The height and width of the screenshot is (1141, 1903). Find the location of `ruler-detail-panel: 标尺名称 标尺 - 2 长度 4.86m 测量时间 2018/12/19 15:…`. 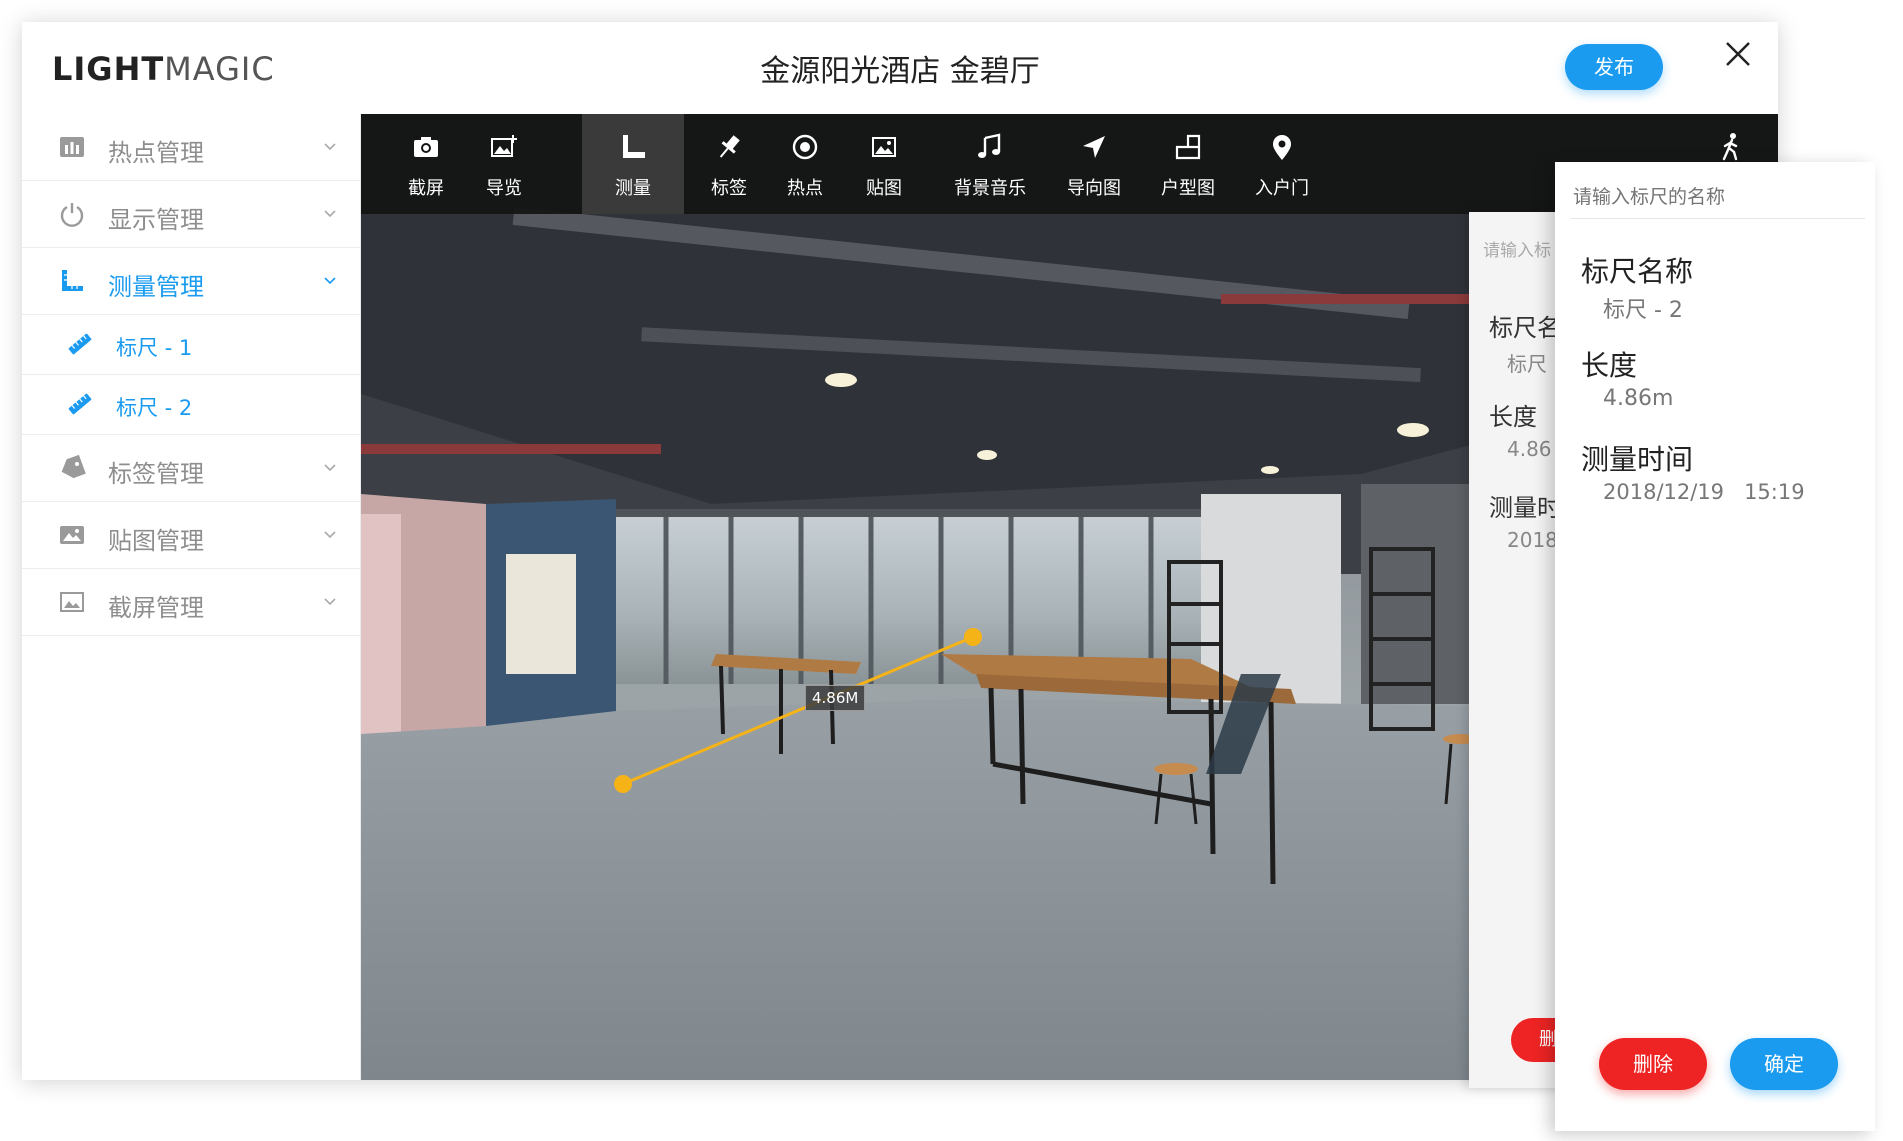

ruler-detail-panel: 标尺名称 标尺 - 2 长度 4.86m 测量时间 2018/12/19 15:… is located at coordinates (1715, 646).